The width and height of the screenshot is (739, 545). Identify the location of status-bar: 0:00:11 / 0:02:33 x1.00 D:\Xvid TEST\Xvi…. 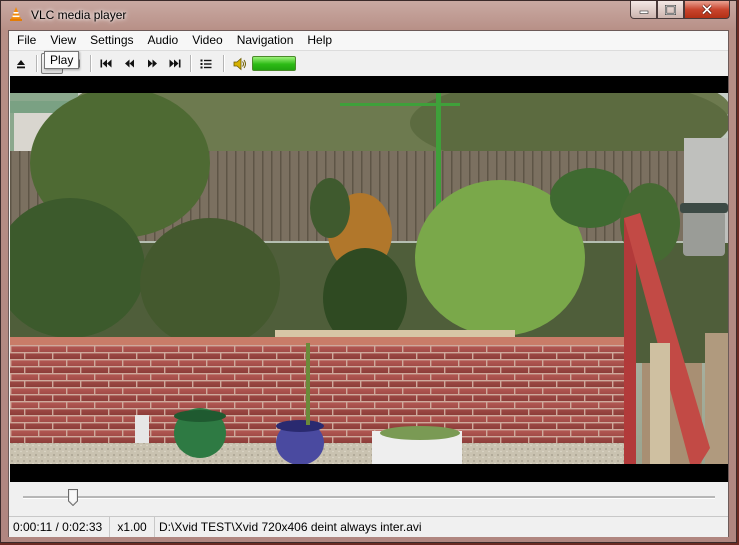
(368, 526).